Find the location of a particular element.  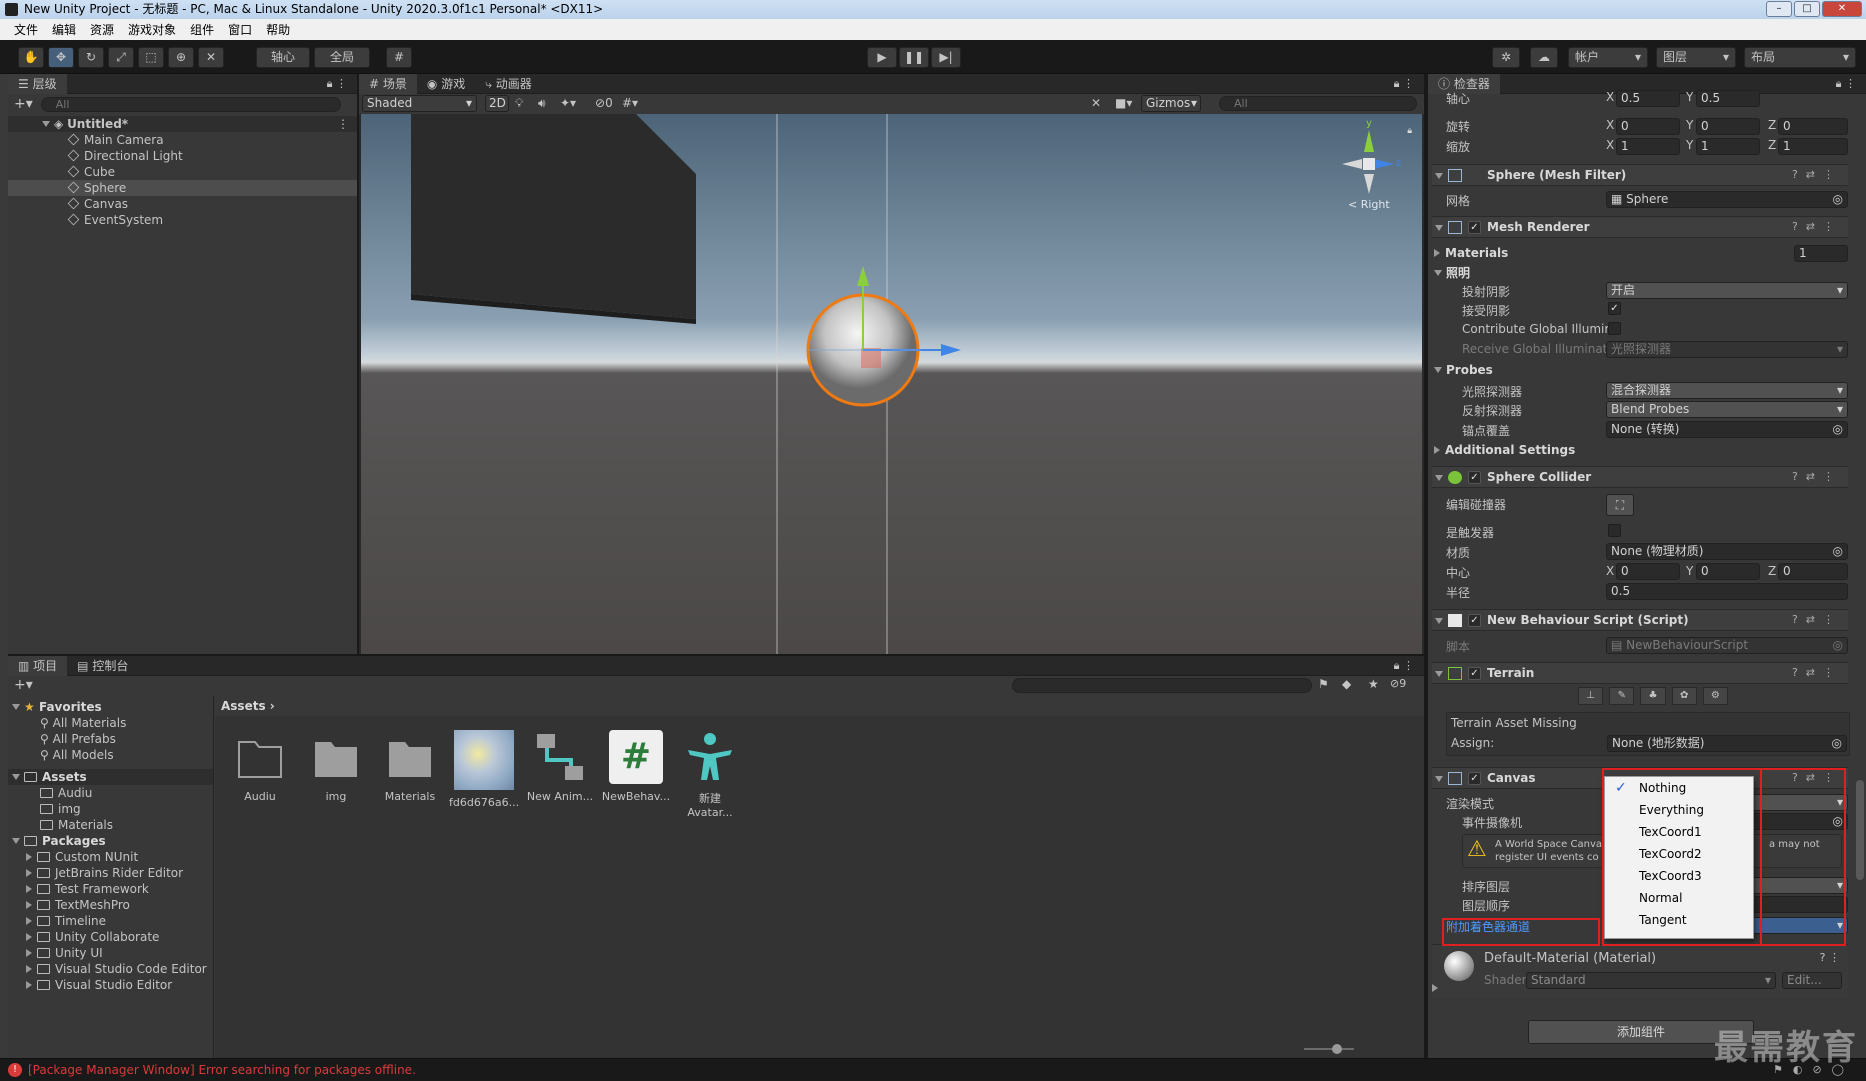

tab-project: ▥ 项目 is located at coordinates (38, 665).